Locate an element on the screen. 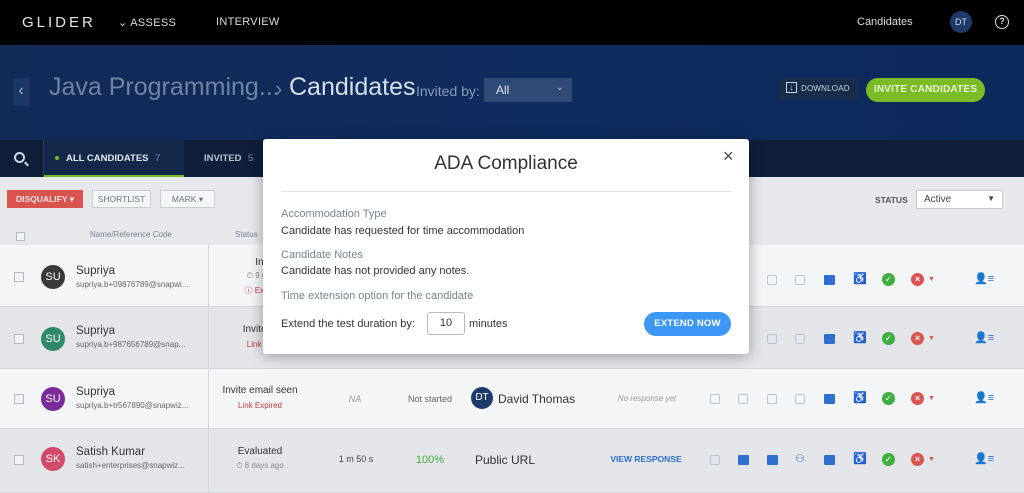  mark-button: MARK ▾ is located at coordinates (187, 199).